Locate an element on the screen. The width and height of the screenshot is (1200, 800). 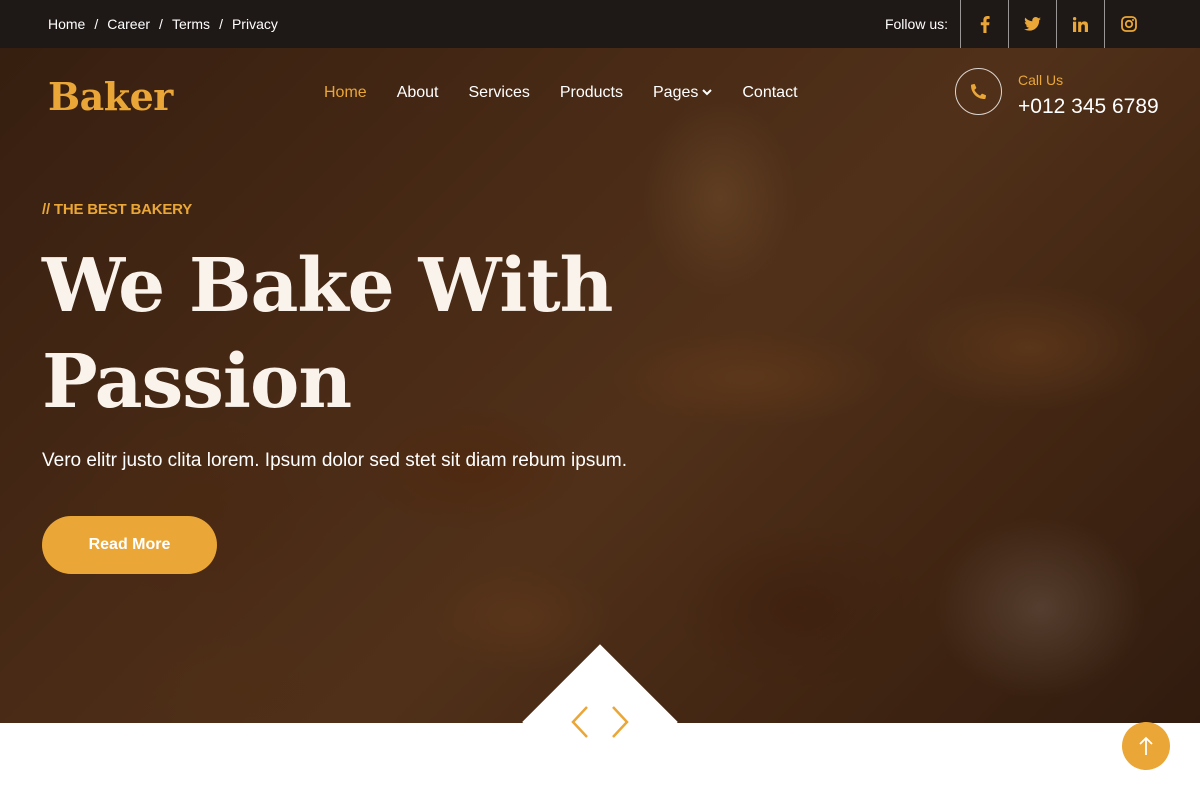
hero-headline: We Bake With Passion is located at coordinates (362, 334).